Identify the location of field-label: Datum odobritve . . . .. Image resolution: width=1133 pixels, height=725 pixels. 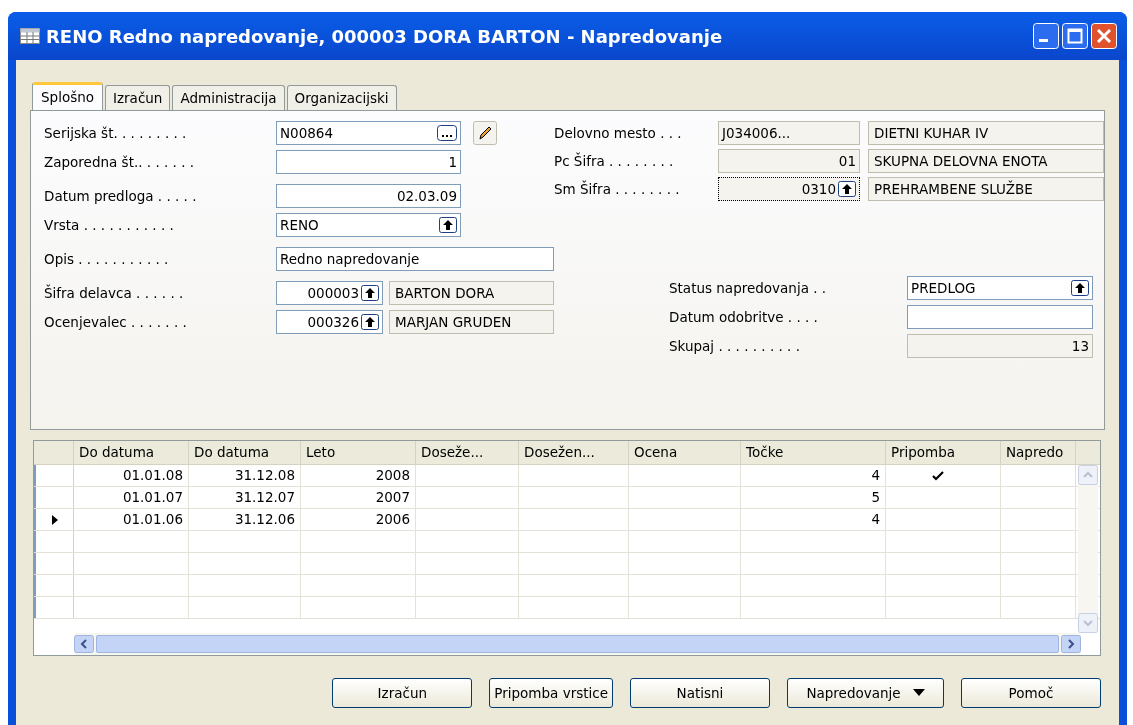
(744, 317).